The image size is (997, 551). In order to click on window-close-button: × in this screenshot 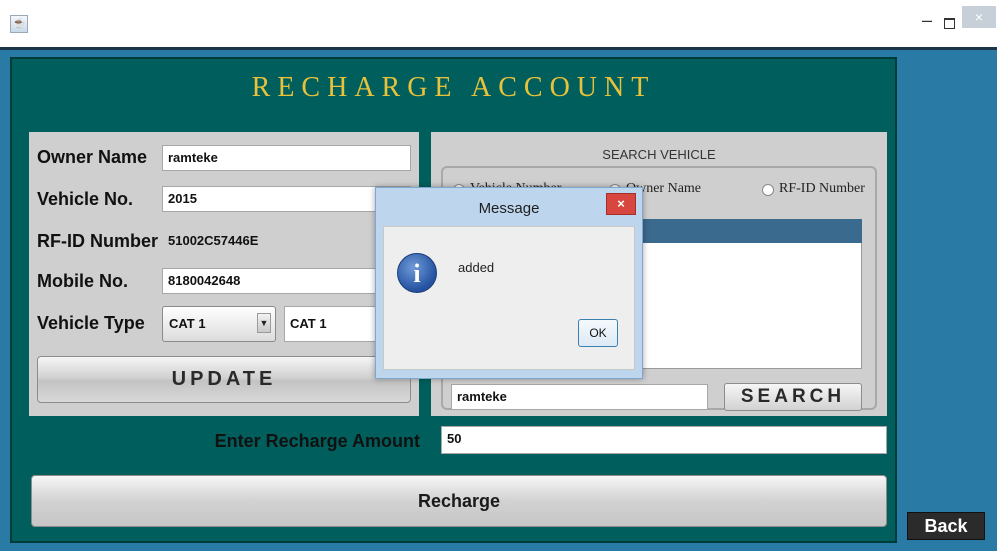, I will do `click(979, 17)`.